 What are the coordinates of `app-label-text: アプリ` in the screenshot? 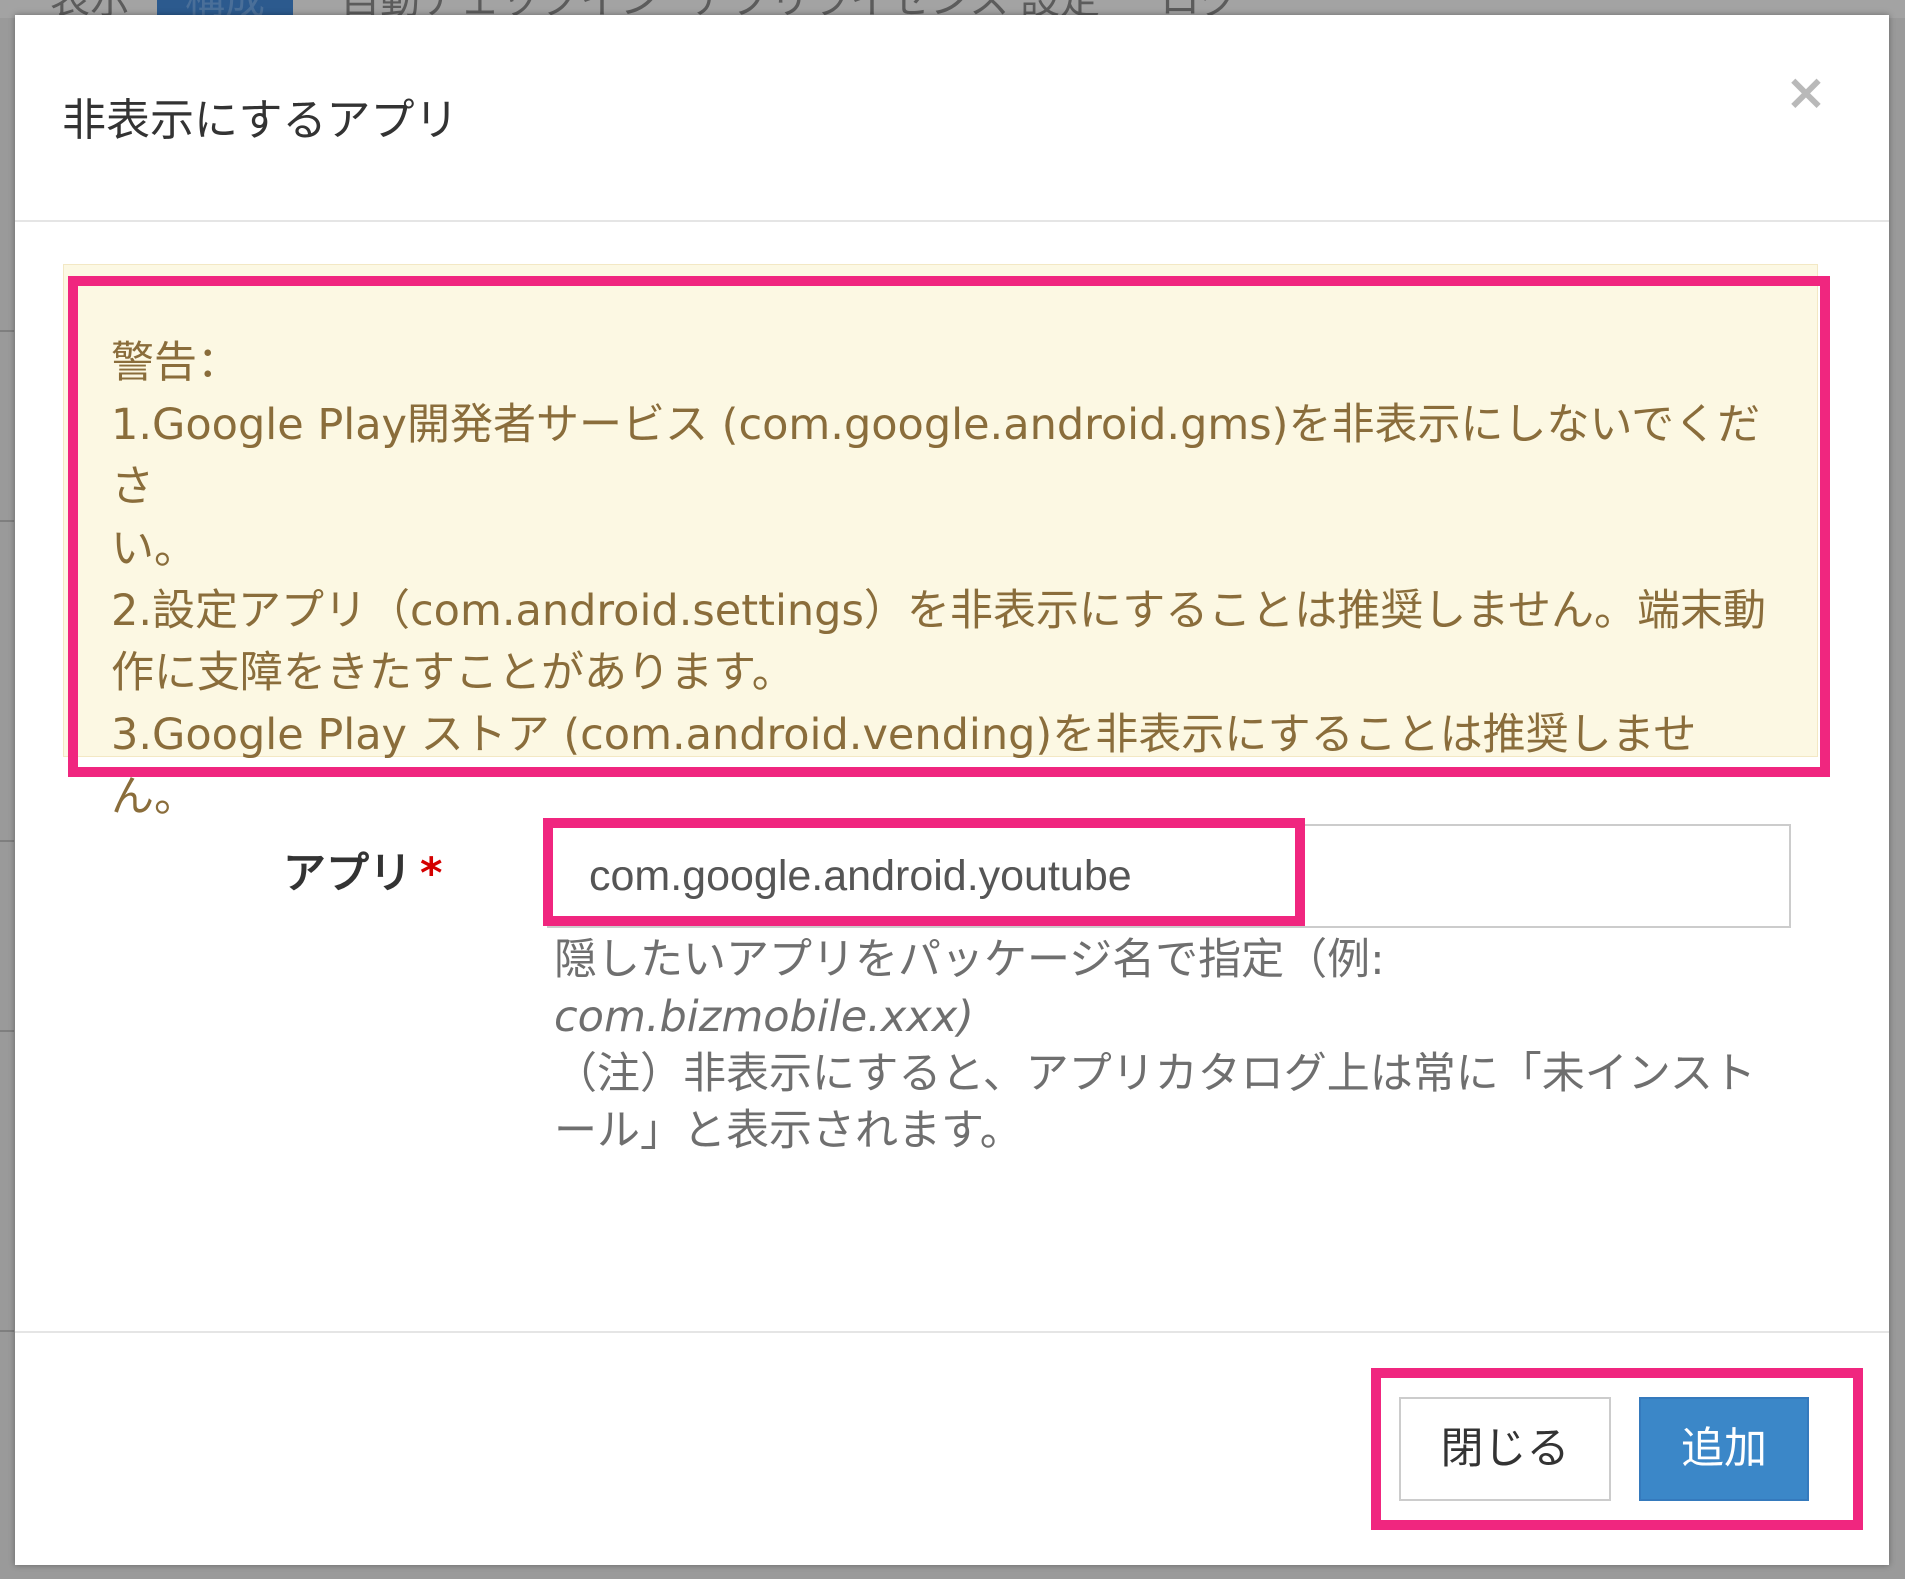 It's located at (347, 874).